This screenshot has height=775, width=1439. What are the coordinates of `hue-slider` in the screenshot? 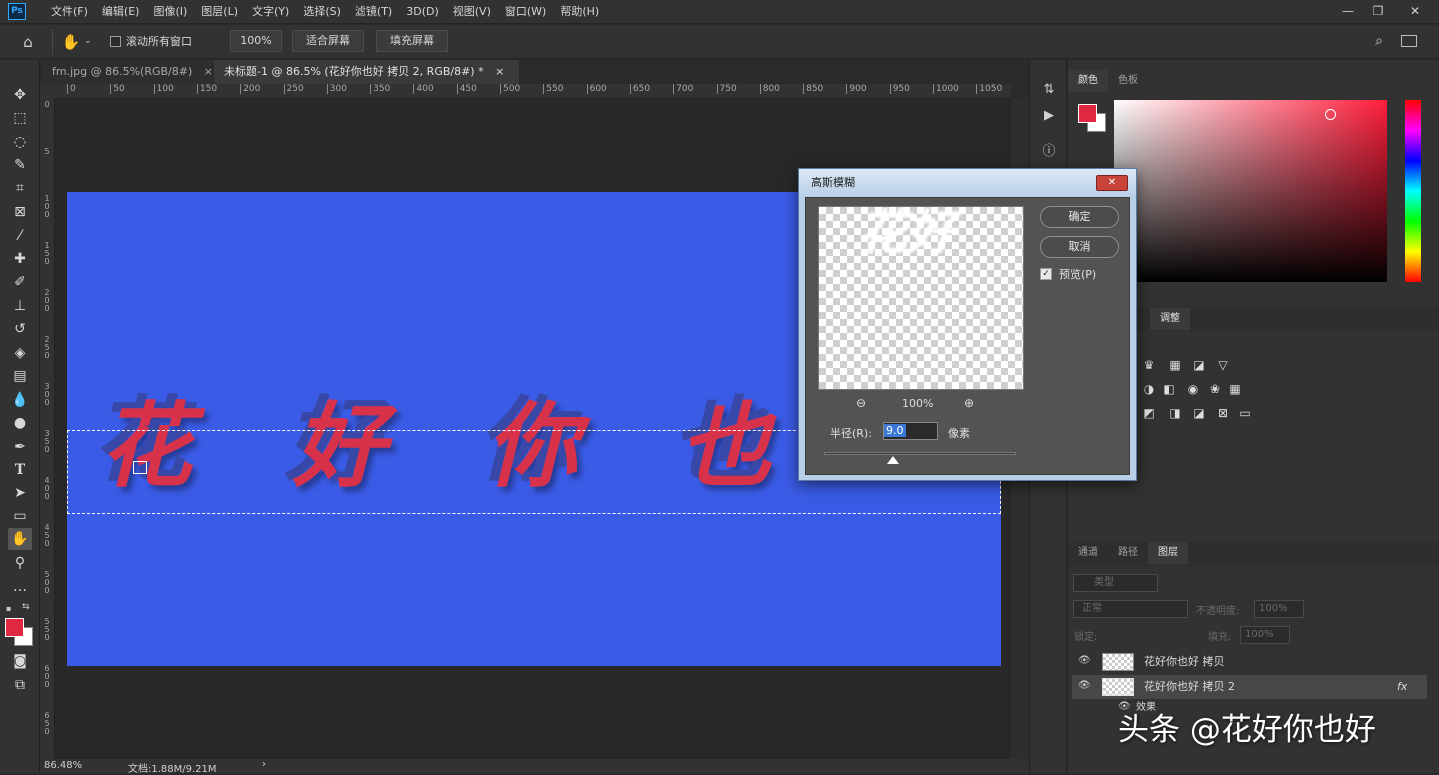 It's located at (1413, 191).